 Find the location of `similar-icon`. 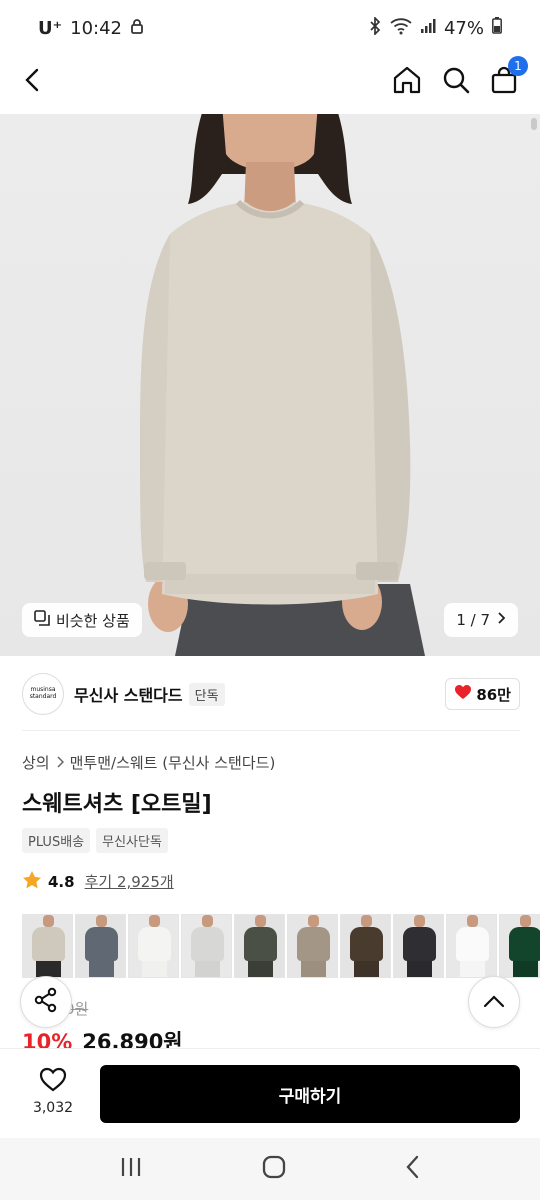

similar-icon is located at coordinates (42, 620).